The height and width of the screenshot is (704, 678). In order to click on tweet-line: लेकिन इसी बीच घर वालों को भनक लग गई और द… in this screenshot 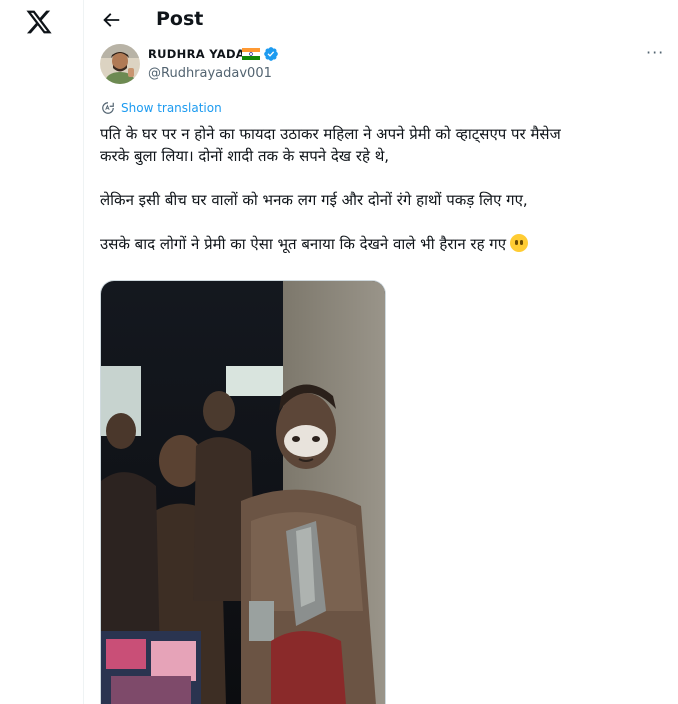, I will do `click(314, 200)`.